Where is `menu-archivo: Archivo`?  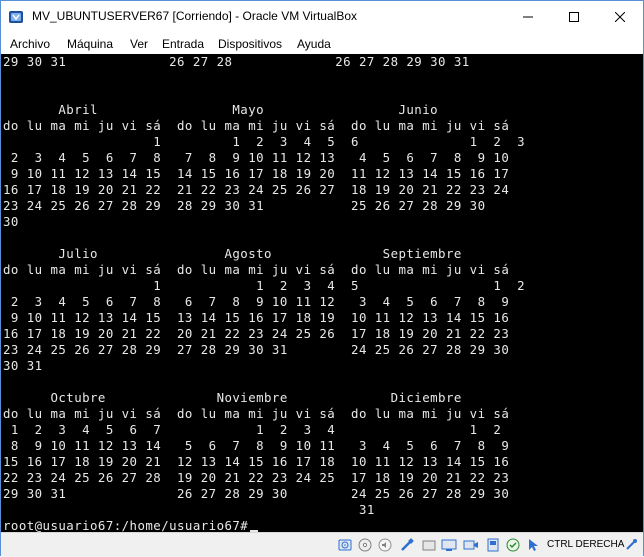
menu-archivo: Archivo is located at coordinates (30, 44).